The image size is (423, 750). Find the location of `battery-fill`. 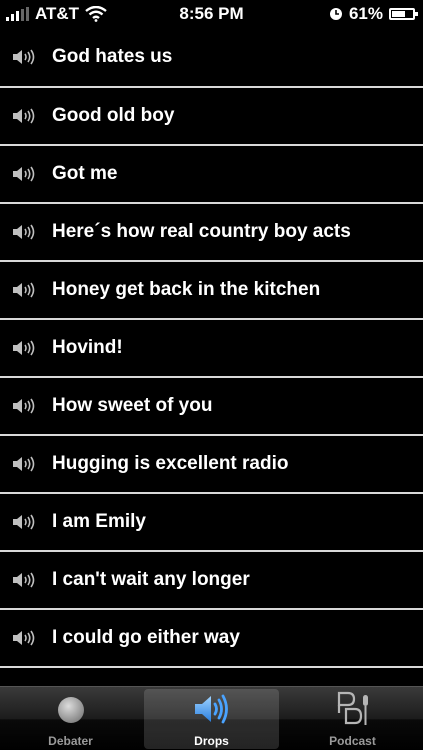

battery-fill is located at coordinates (399, 14).